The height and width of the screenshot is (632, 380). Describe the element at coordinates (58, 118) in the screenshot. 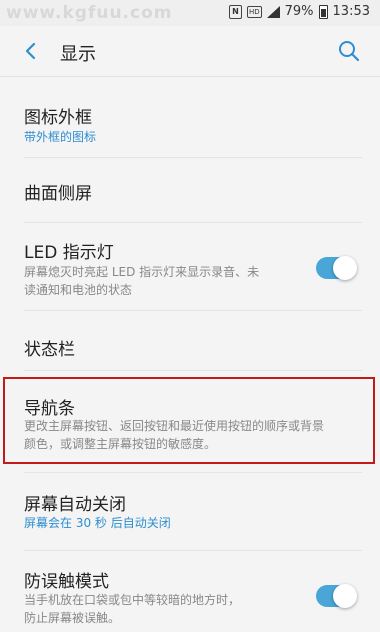

I see `icon-frame-title: 图标外框` at that location.